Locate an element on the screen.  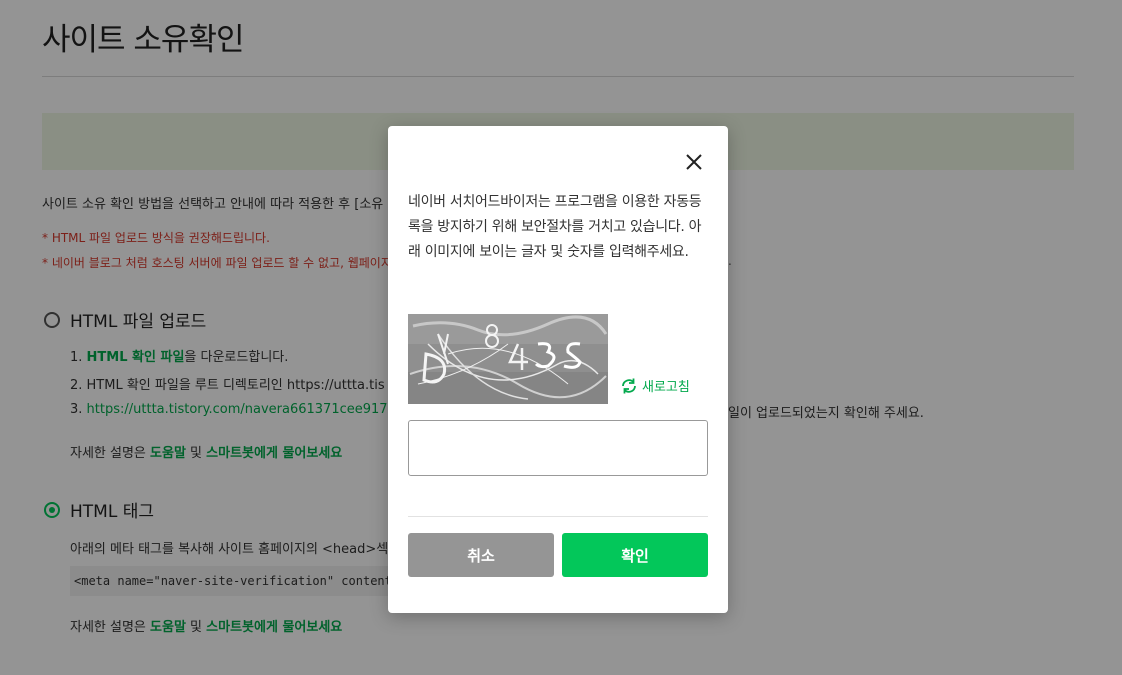
confirm-button: 확인 is located at coordinates (635, 555).